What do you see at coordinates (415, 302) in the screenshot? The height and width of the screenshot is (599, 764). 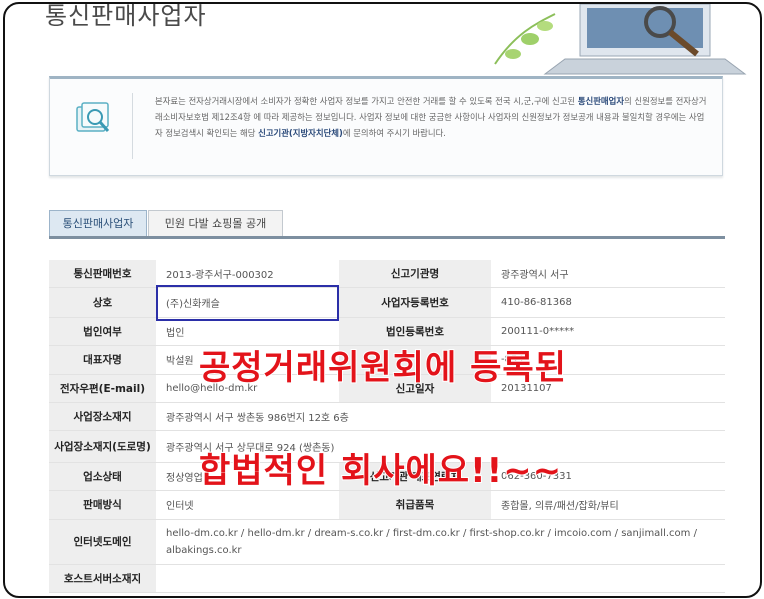 I see `label-cell: 사업자등록번호` at bounding box center [415, 302].